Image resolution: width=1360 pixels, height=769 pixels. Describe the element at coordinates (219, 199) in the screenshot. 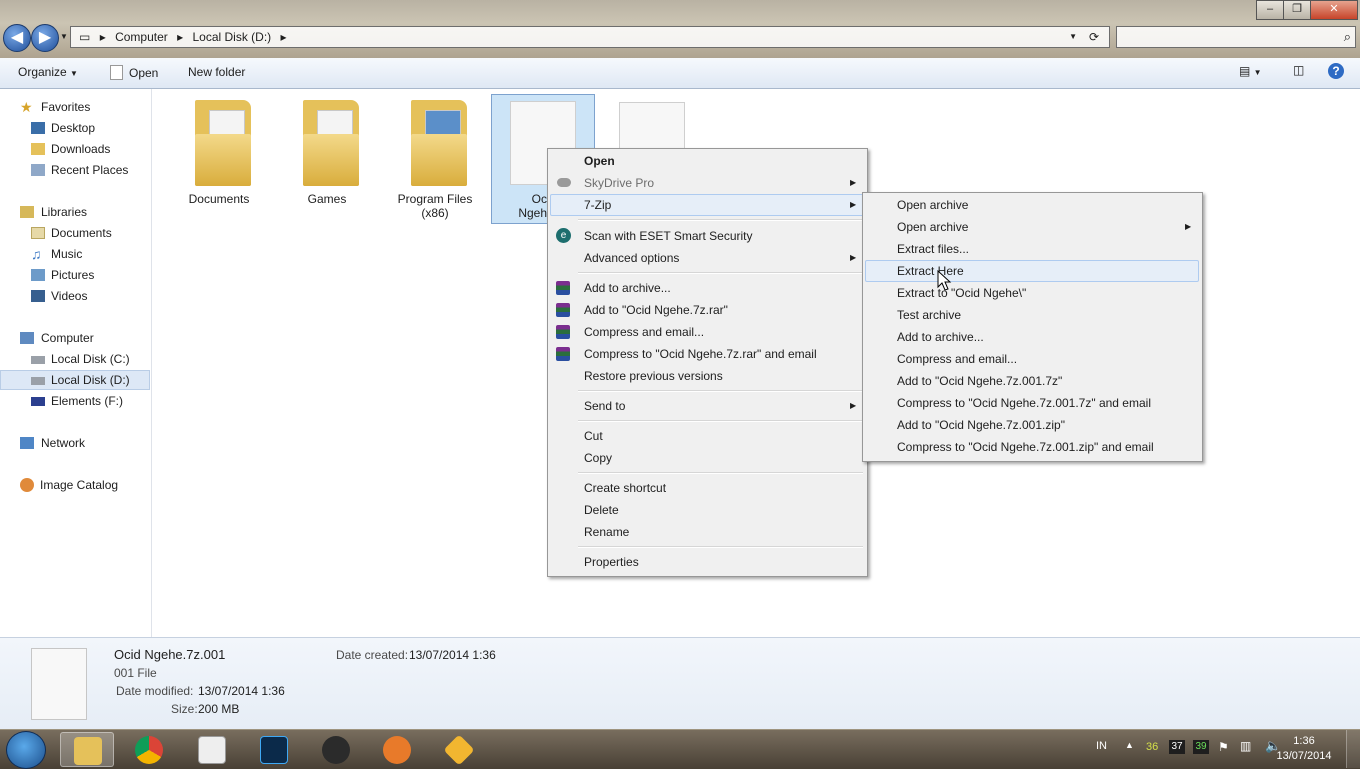

I see `file-label: Documents` at that location.